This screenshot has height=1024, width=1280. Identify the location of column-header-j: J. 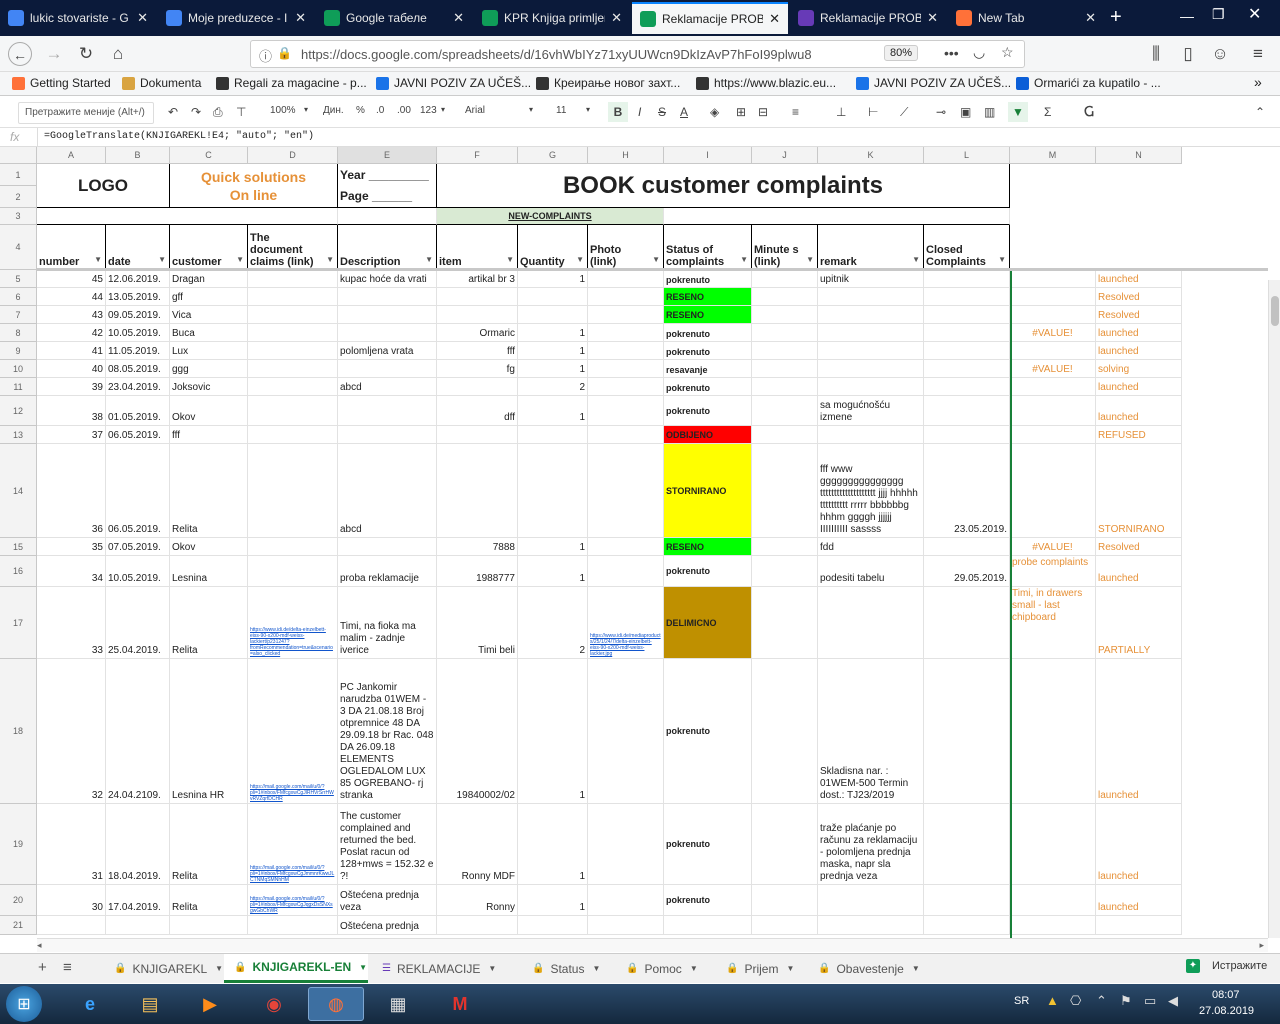
(785, 155).